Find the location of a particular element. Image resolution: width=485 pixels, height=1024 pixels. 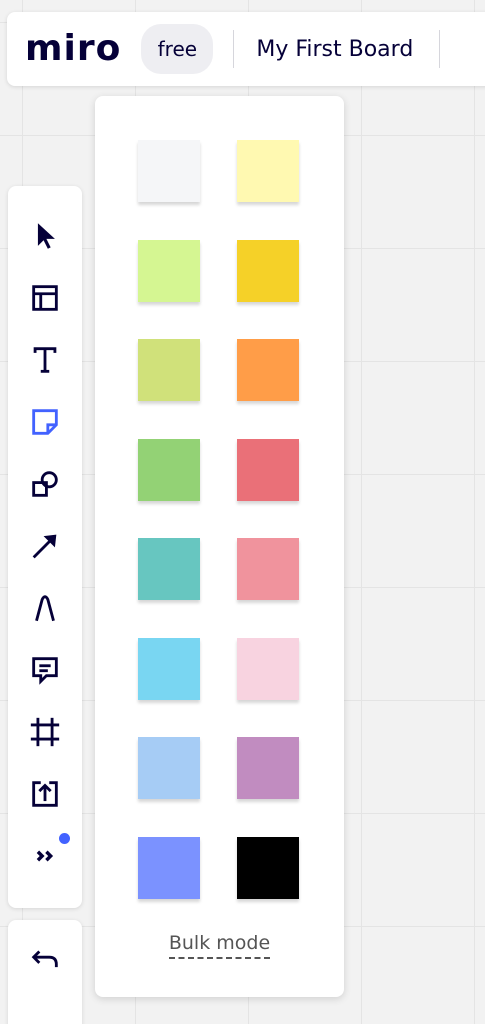

frame-tool is located at coordinates (45, 732).